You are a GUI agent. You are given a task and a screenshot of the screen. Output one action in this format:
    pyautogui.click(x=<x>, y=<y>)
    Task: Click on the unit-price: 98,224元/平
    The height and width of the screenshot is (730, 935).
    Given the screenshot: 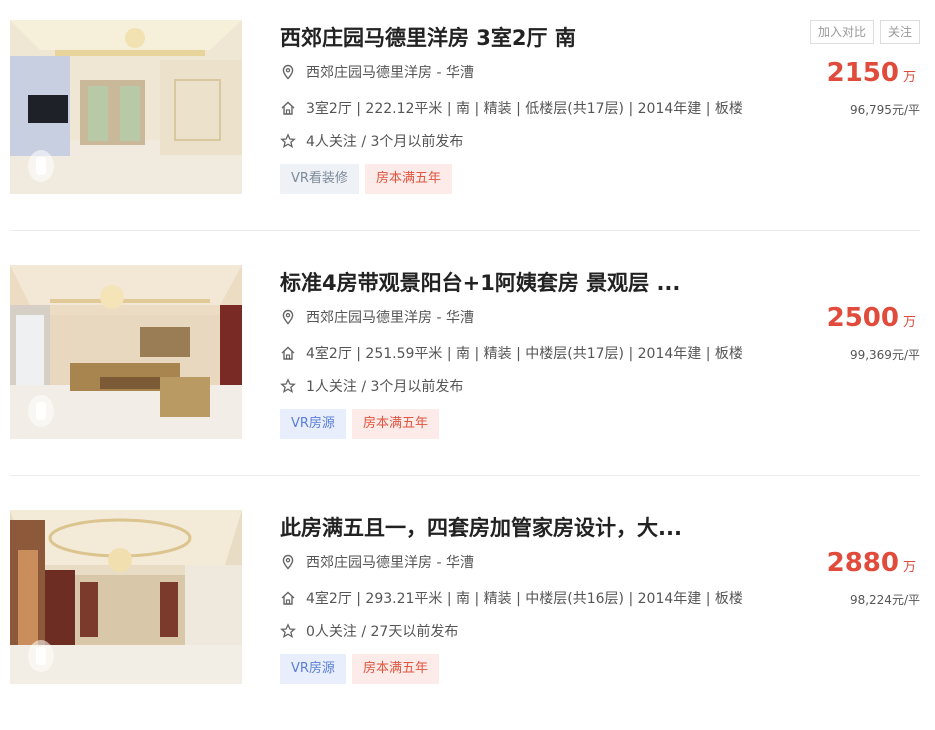 What is the action you would take?
    pyautogui.click(x=884, y=600)
    